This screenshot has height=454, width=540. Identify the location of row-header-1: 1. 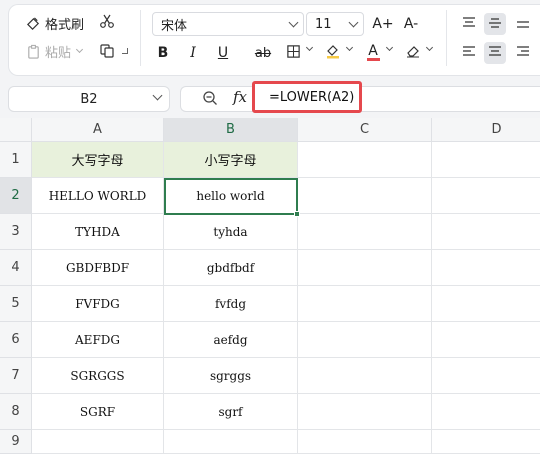
(16, 160).